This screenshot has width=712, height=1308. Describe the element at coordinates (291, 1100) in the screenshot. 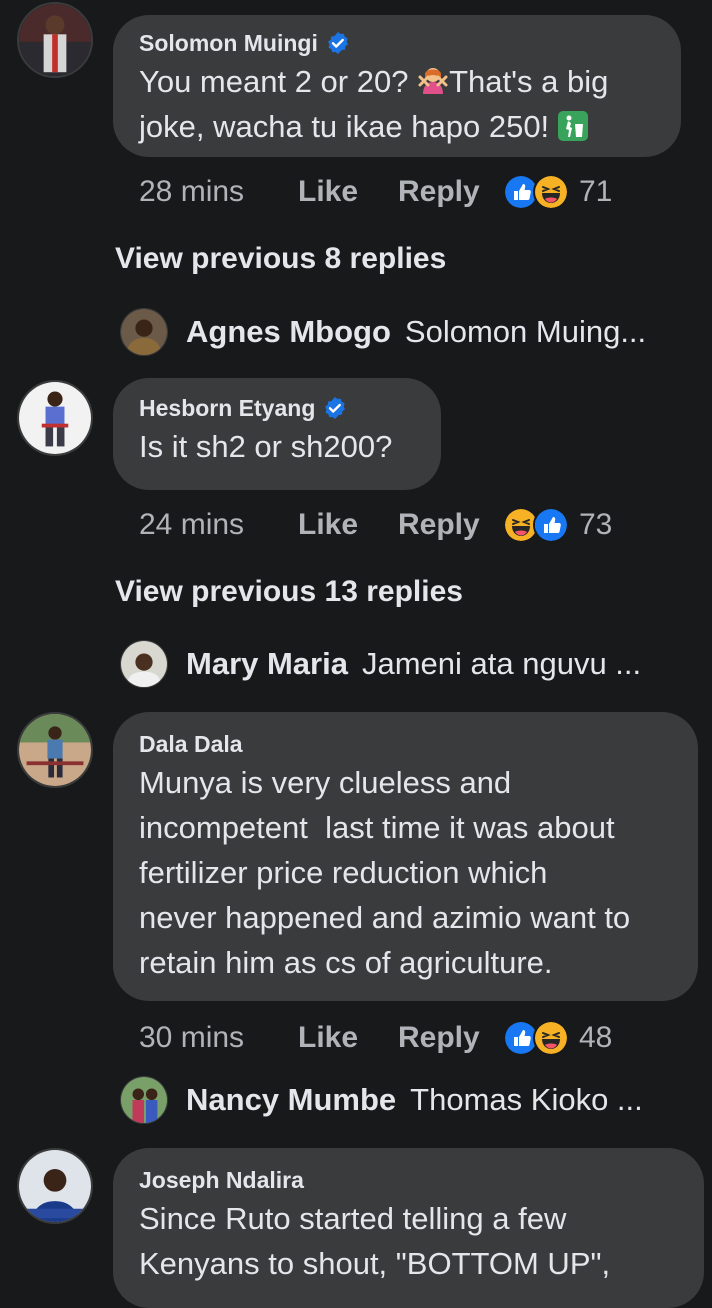

I see `collapsed-reply-author: Nancy Mumbe` at that location.